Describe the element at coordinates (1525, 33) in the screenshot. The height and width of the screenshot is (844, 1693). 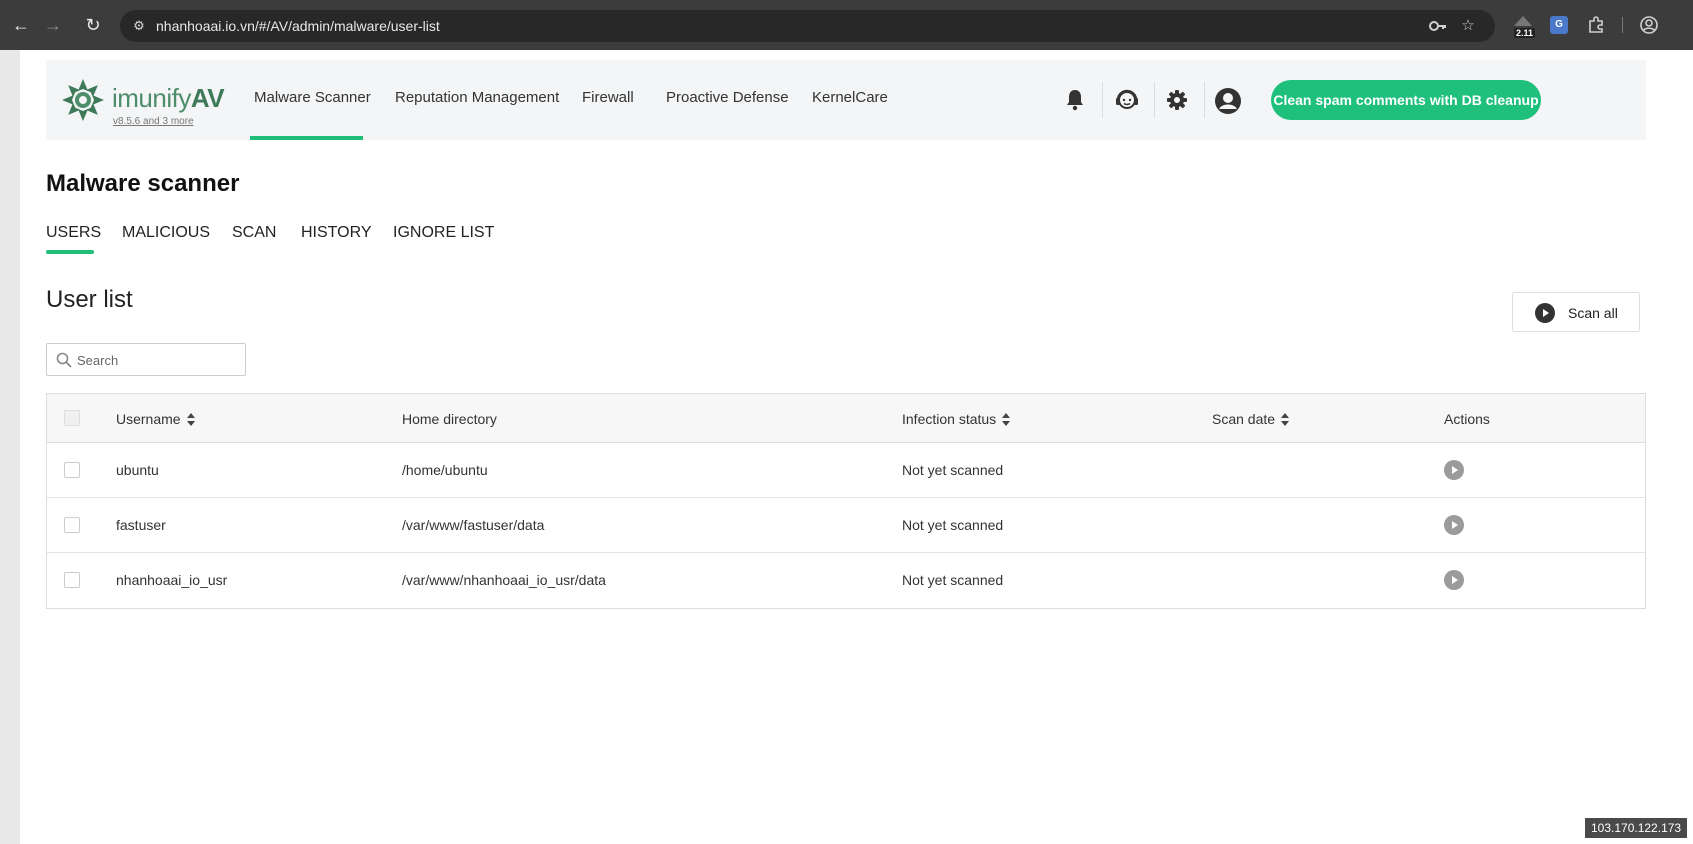
I see `extension-badge: 2.11` at that location.